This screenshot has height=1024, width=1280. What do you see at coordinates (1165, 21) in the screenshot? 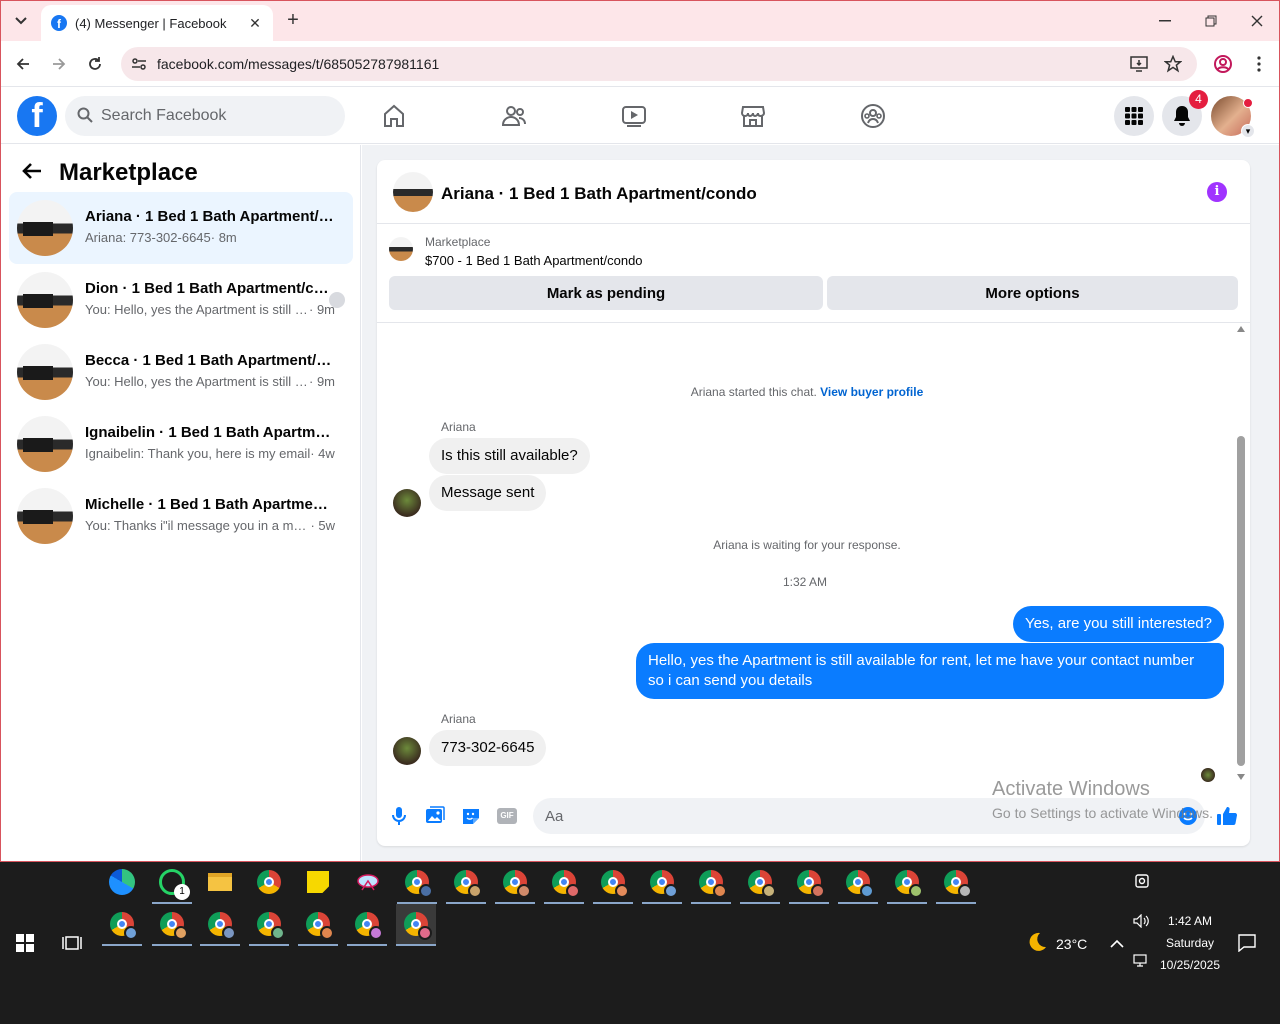
I see `minimize-icon` at bounding box center [1165, 21].